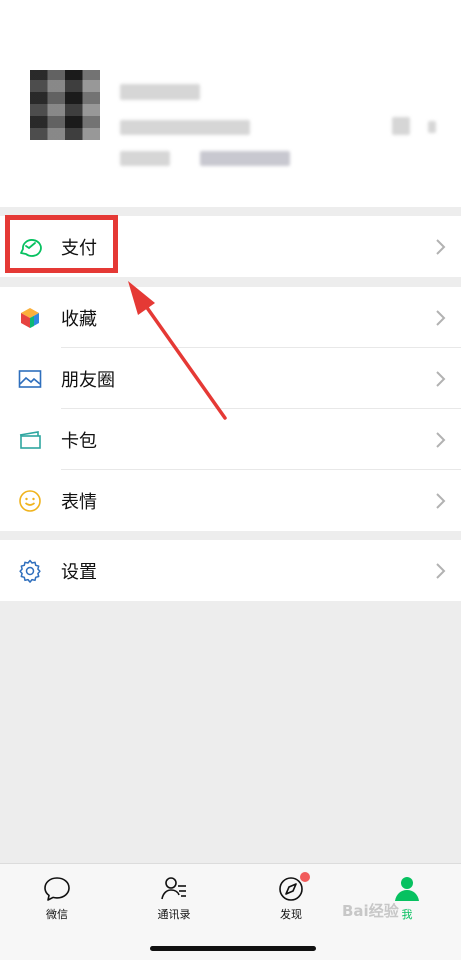 The height and width of the screenshot is (960, 461). Describe the element at coordinates (61, 244) in the screenshot. I see `highlight-box` at that location.